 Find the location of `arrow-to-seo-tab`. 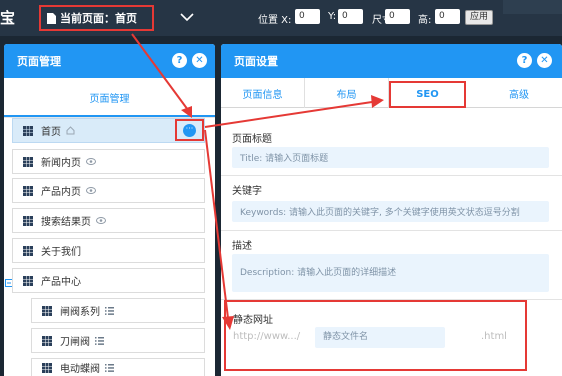

arrow-to-seo-tab is located at coordinates (288, 114).